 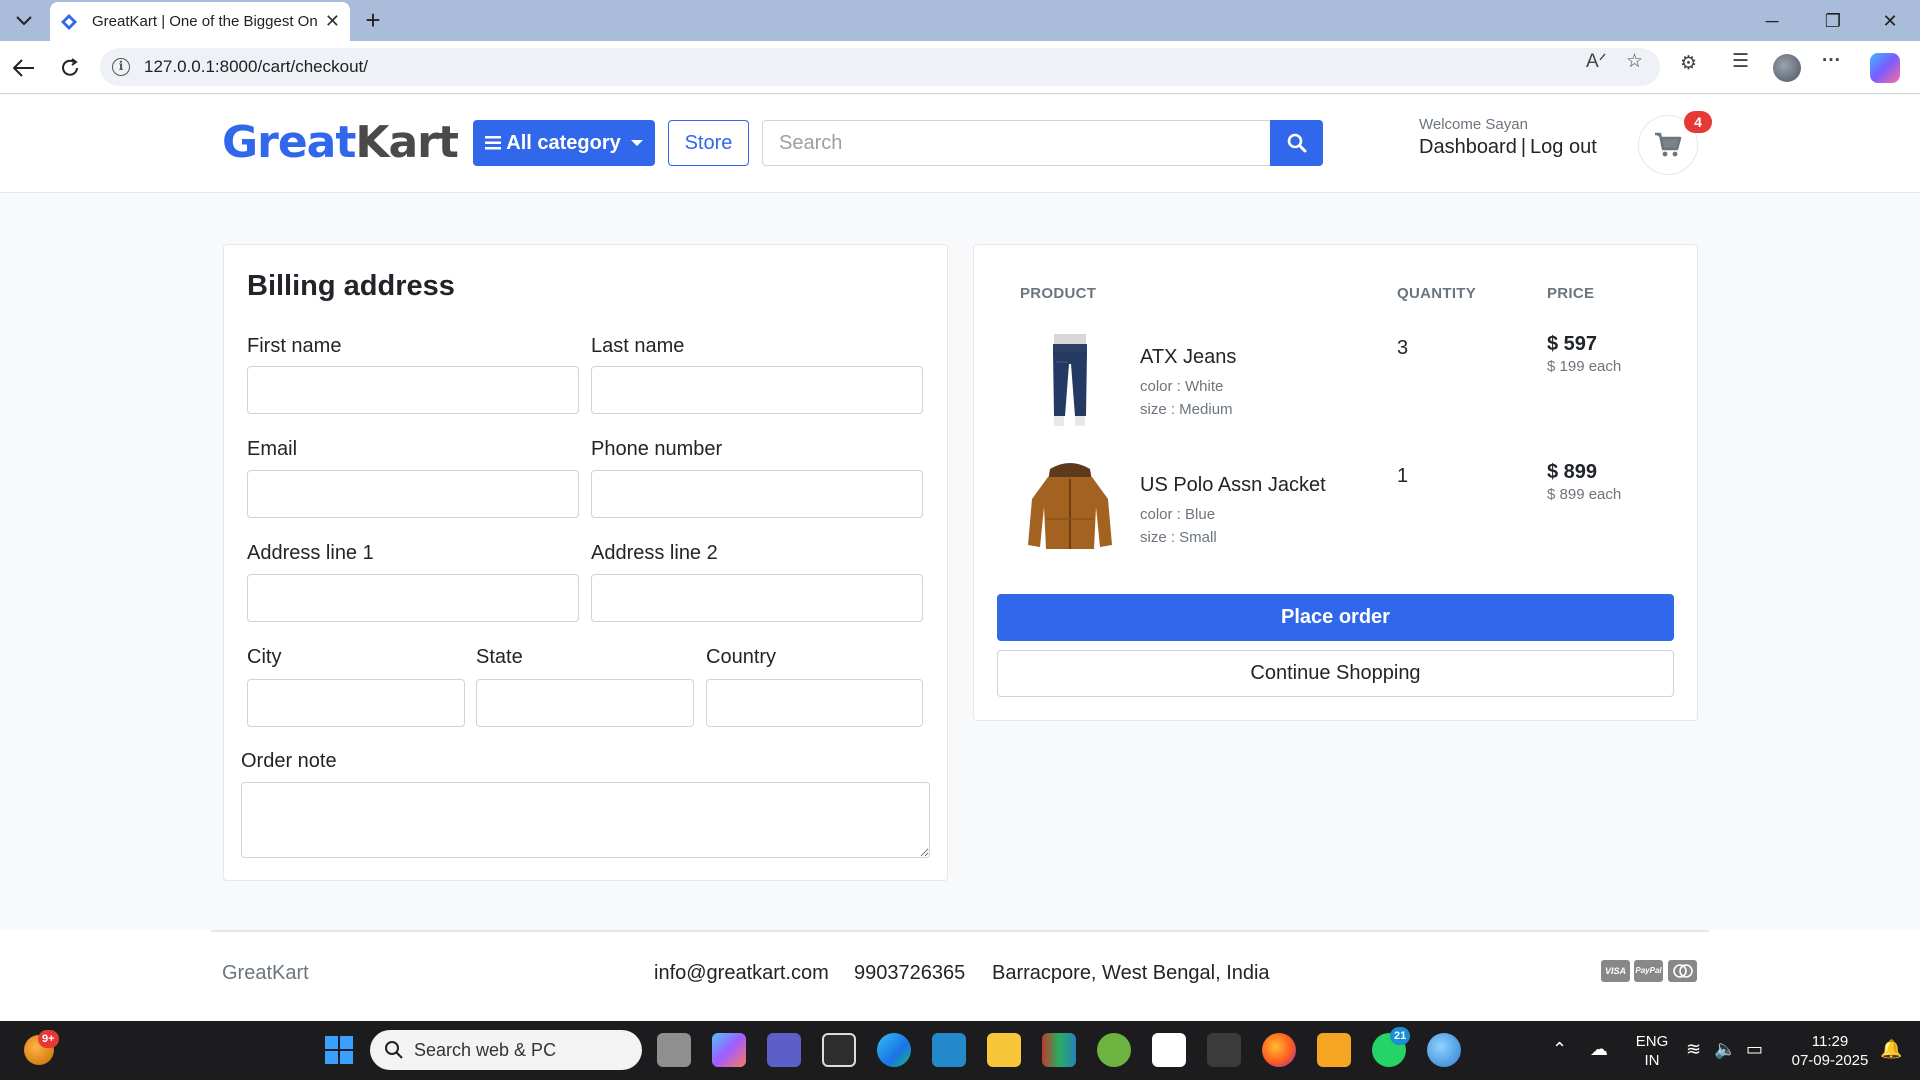 I want to click on copilot-app-icon, so click(x=729, y=1050).